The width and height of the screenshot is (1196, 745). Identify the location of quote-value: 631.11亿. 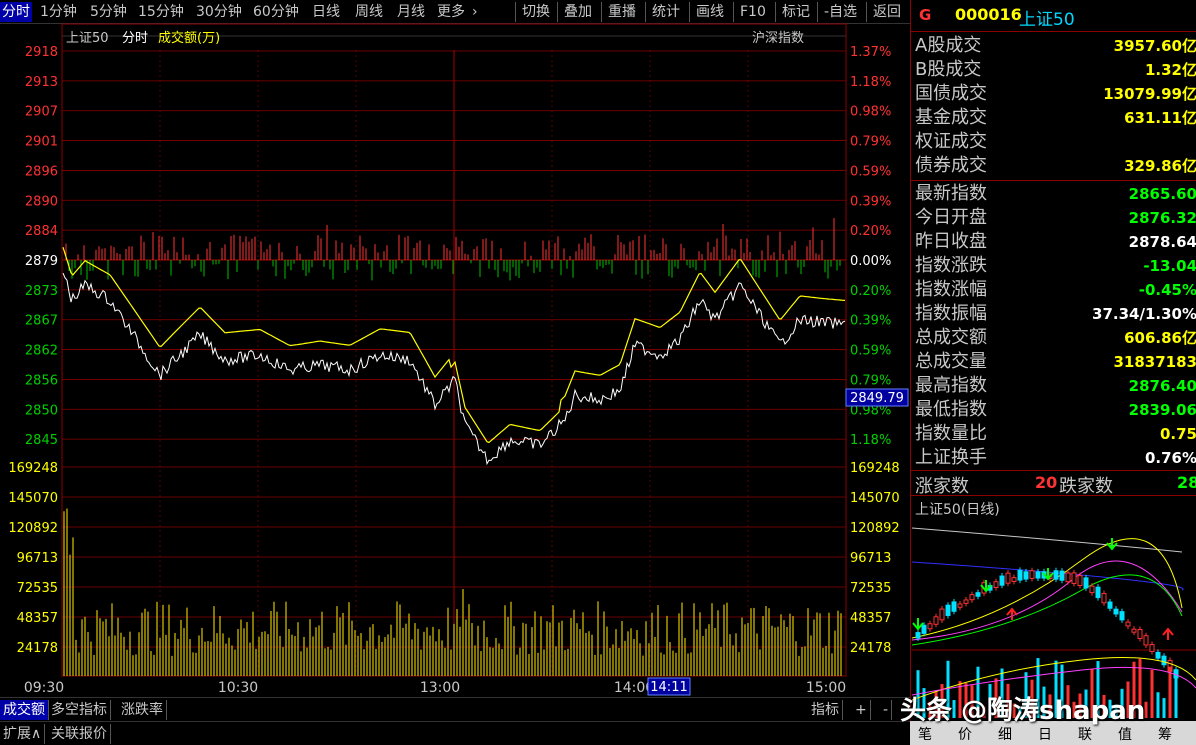
(1160, 118).